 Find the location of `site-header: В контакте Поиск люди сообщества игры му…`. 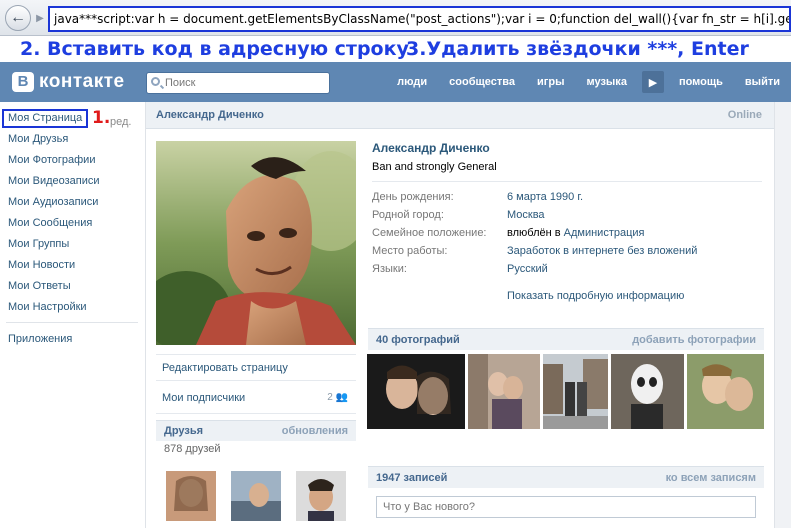

site-header: В контакте Поиск люди сообщества игры му… is located at coordinates (395, 82).